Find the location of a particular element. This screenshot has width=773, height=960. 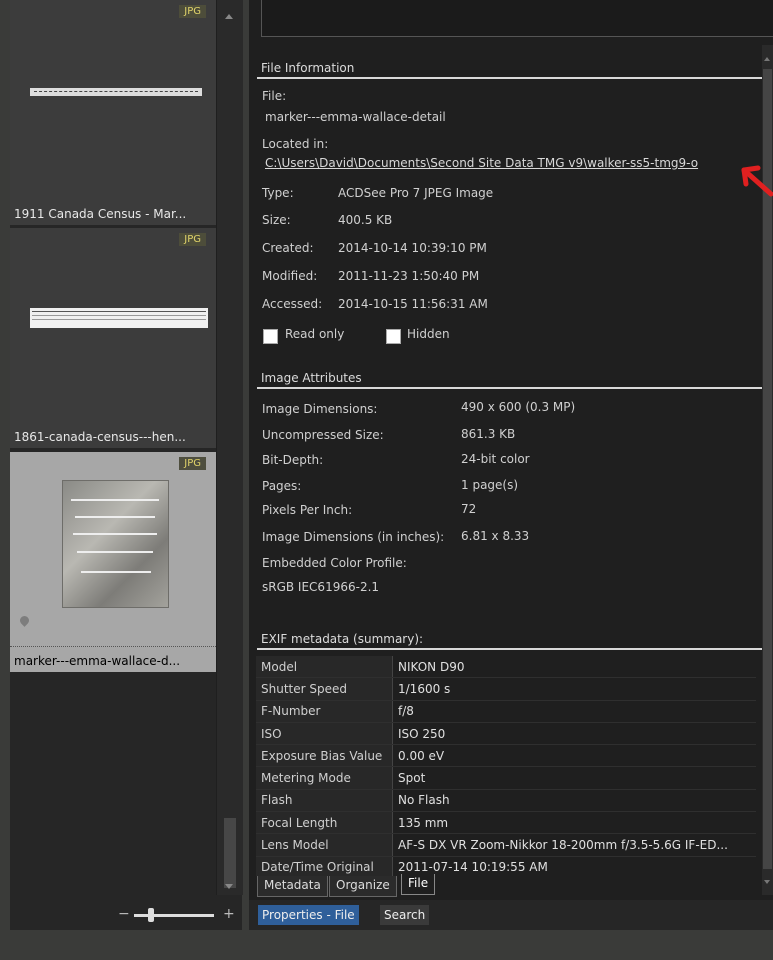

exif-value: ISO 250 is located at coordinates (574, 734).